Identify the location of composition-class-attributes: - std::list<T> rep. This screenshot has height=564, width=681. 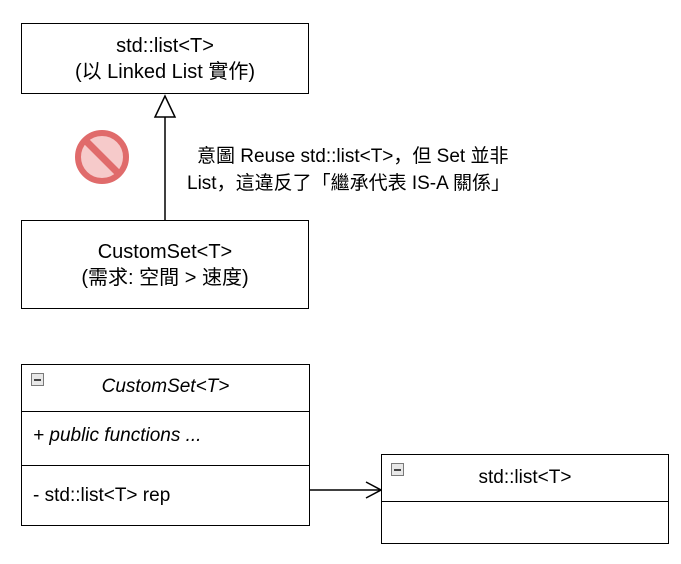
(165, 495).